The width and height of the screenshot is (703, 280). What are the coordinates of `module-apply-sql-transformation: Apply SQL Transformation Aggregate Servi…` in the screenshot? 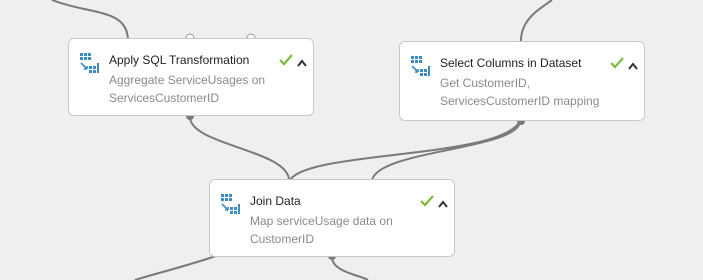 It's located at (191, 77).